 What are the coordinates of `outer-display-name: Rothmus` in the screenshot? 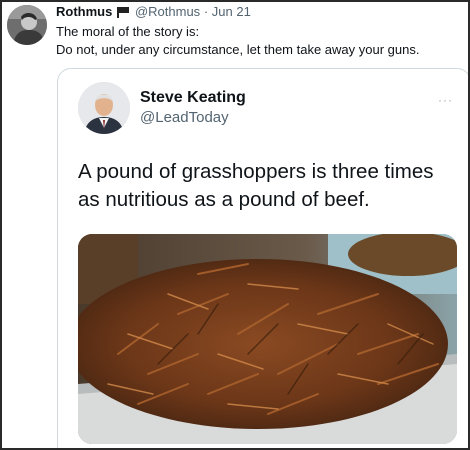 It's located at (84, 11).